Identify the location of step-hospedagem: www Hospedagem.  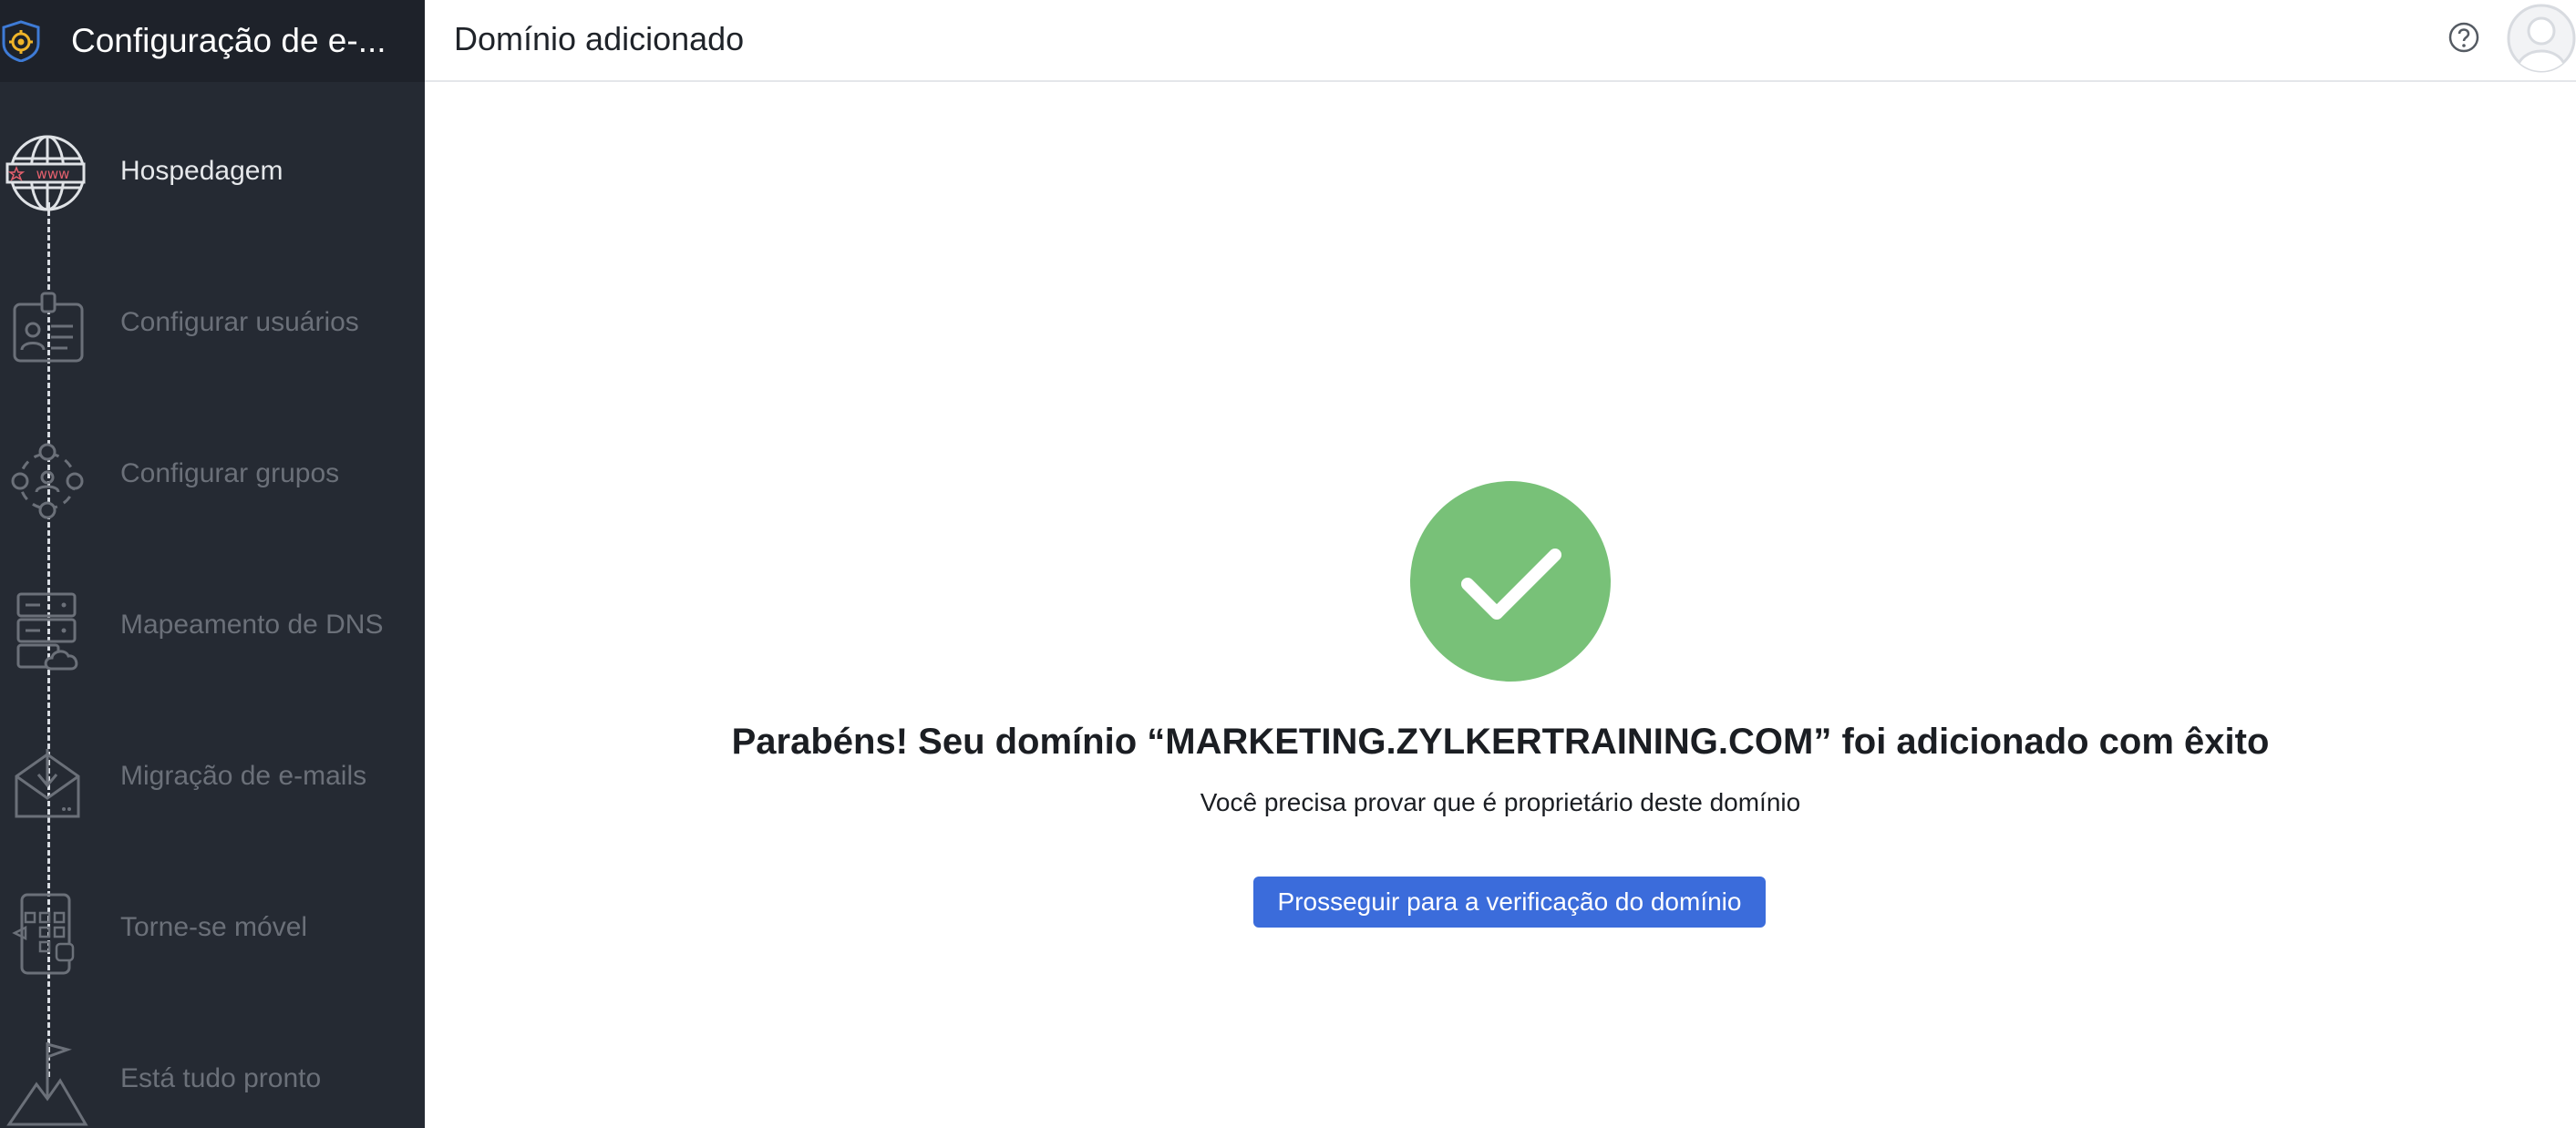
(212, 173).